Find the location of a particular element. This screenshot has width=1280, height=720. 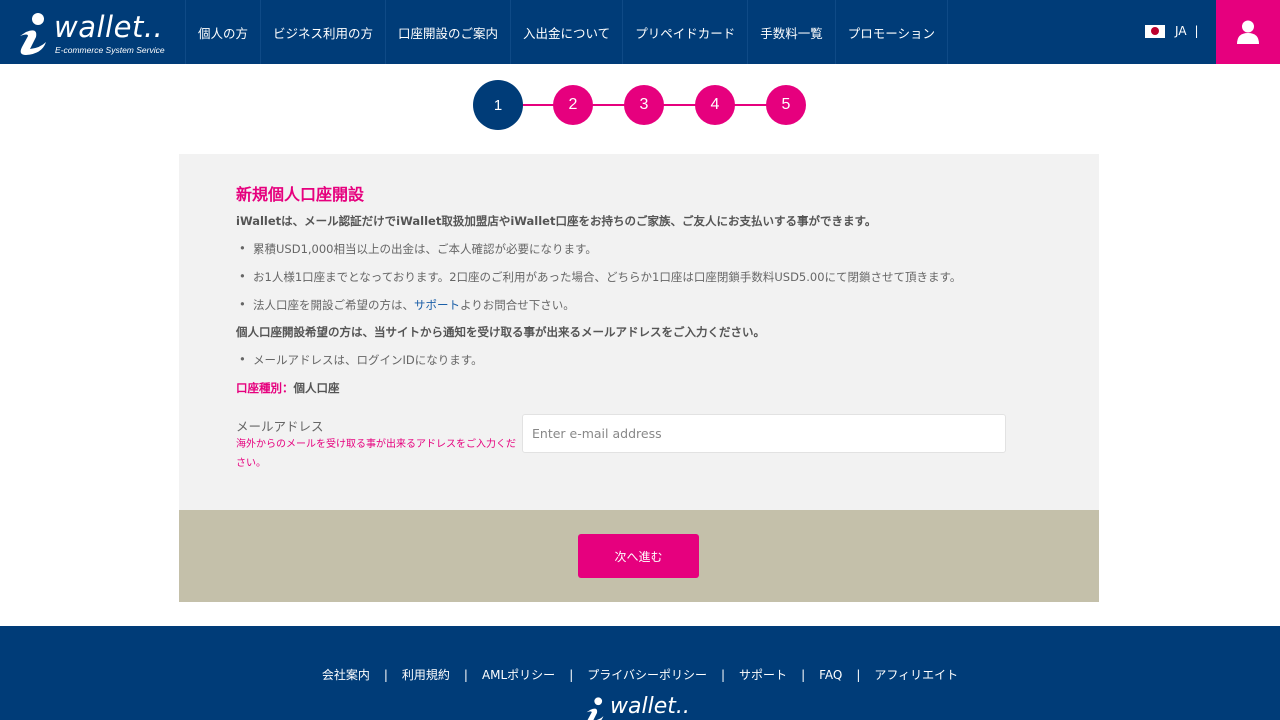

nav-deposit-withdrawal: 入出金について is located at coordinates (566, 32).